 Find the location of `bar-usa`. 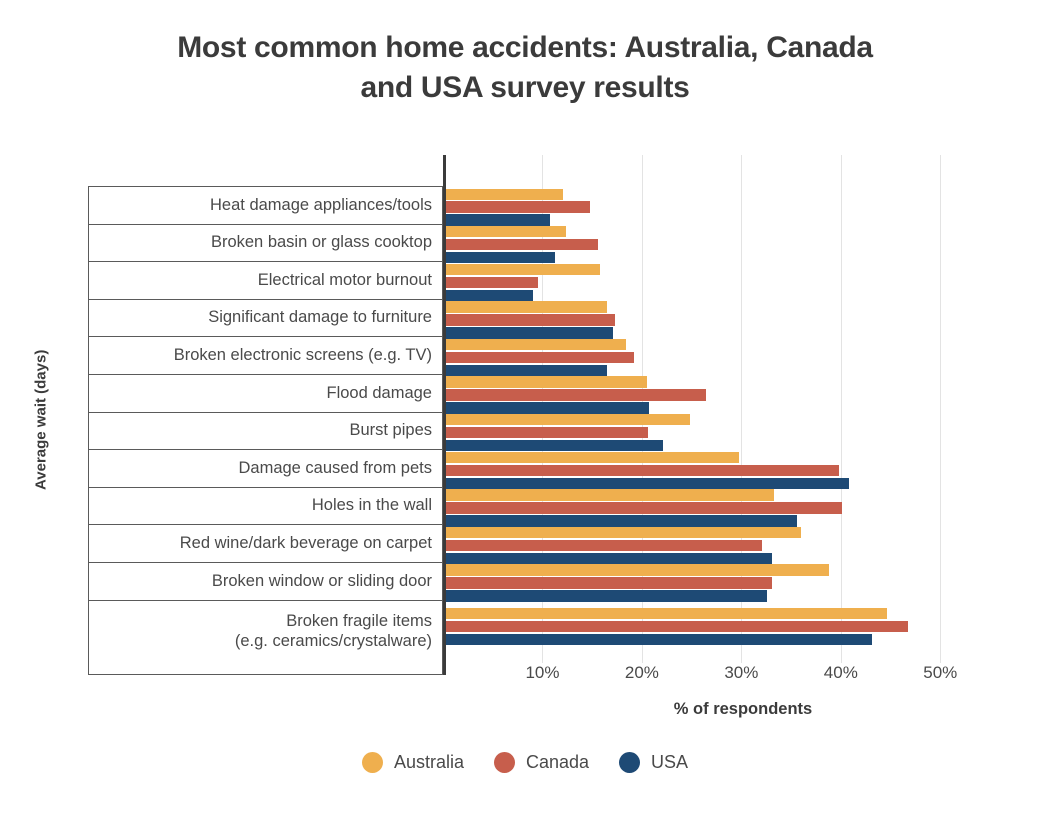

bar-usa is located at coordinates (659, 639).